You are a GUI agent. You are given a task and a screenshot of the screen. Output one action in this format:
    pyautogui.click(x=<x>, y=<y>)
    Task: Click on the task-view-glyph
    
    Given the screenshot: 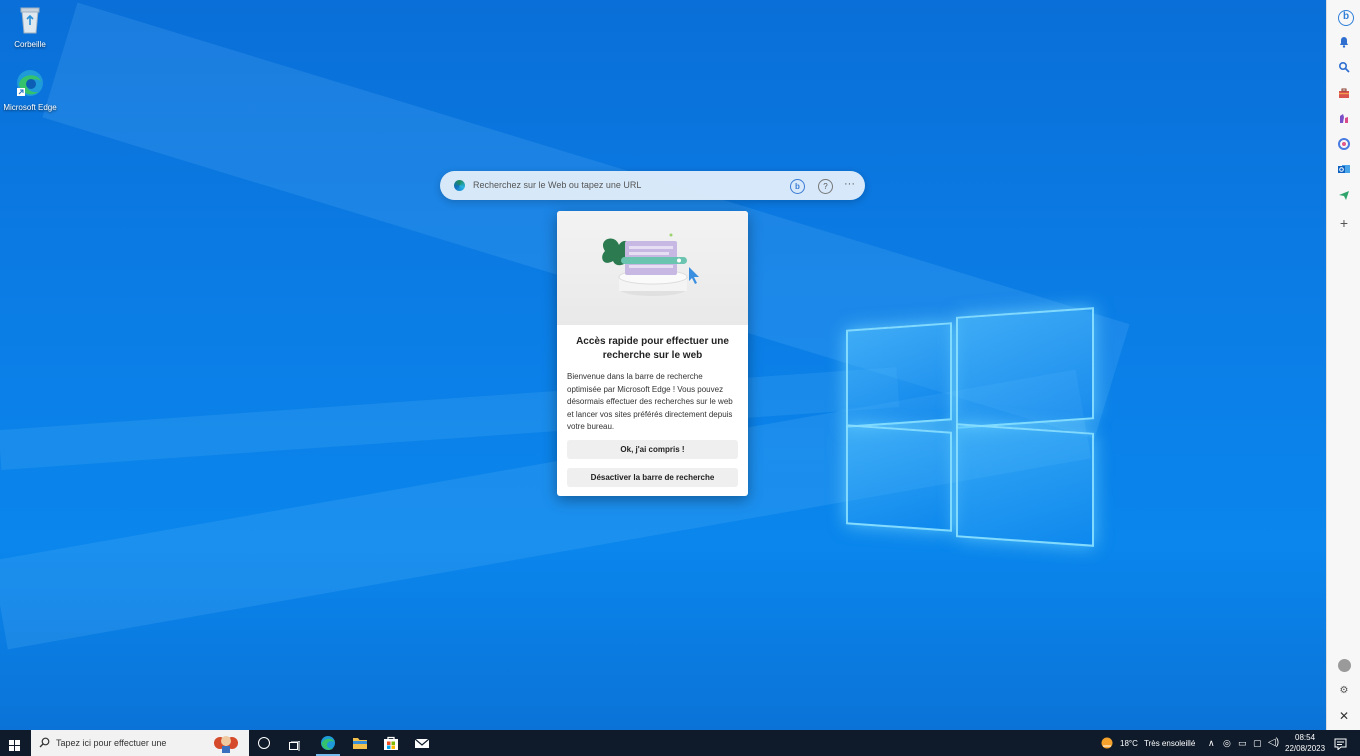 What is the action you would take?
    pyautogui.click(x=294, y=745)
    